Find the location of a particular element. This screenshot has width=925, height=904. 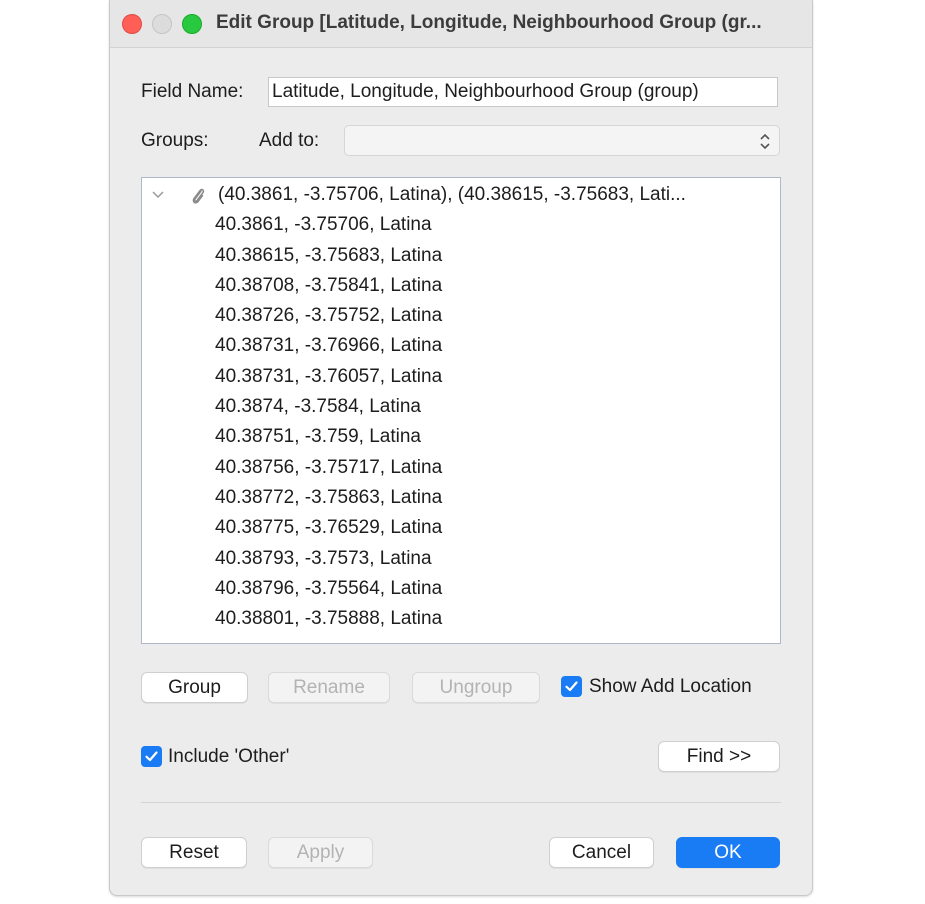

groups-label: Groups: is located at coordinates (175, 140).